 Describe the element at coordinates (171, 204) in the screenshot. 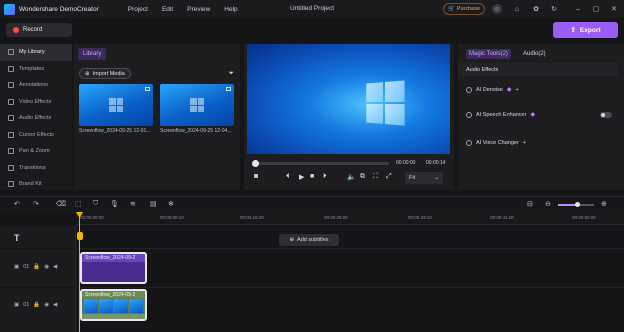

I see `freeze-icon: ❄` at that location.